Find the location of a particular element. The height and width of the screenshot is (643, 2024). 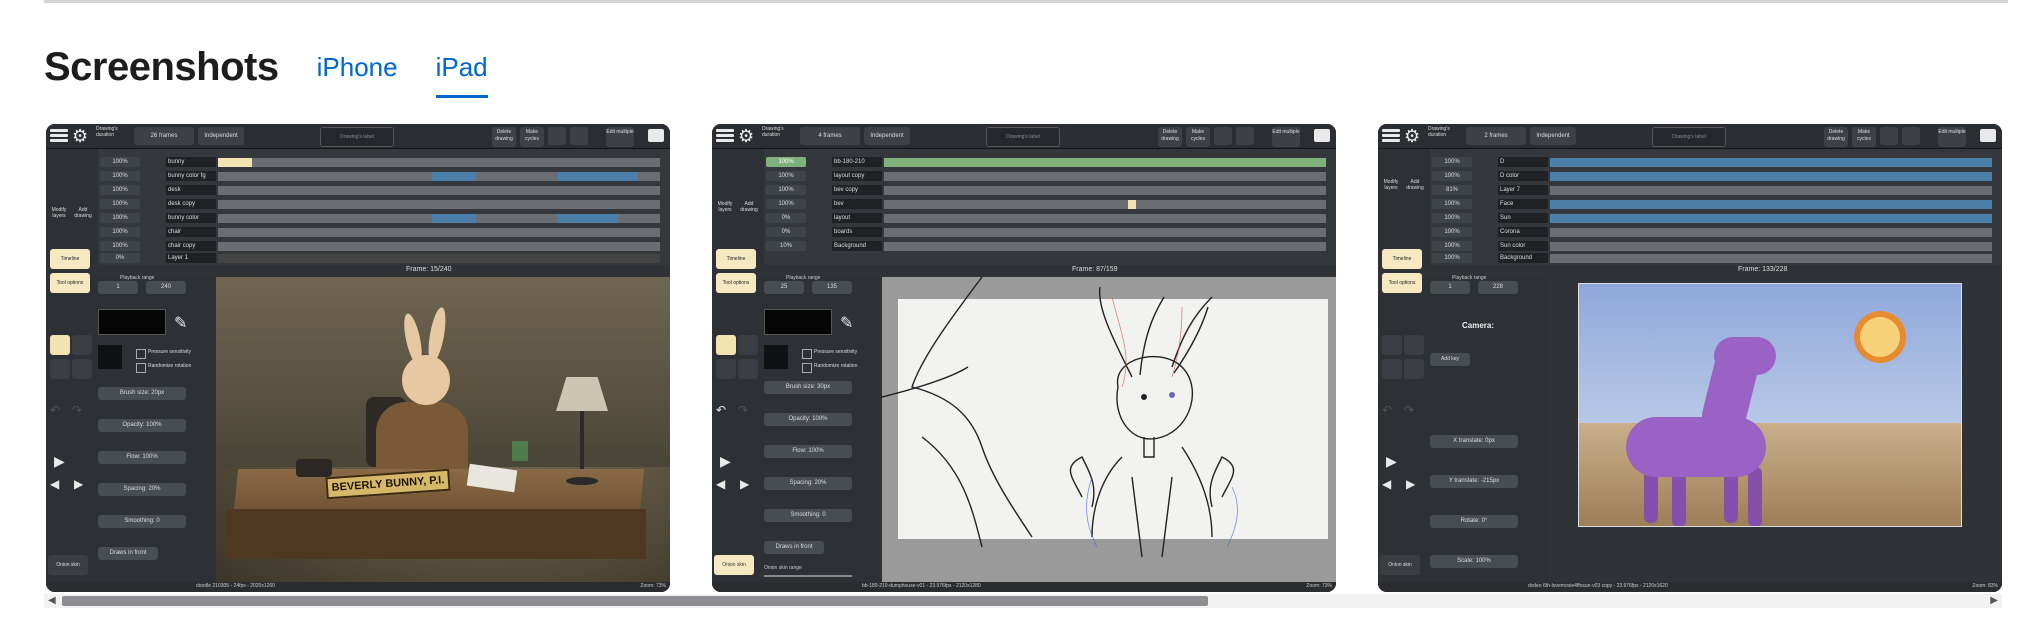

range-end: 240 is located at coordinates (166, 287).